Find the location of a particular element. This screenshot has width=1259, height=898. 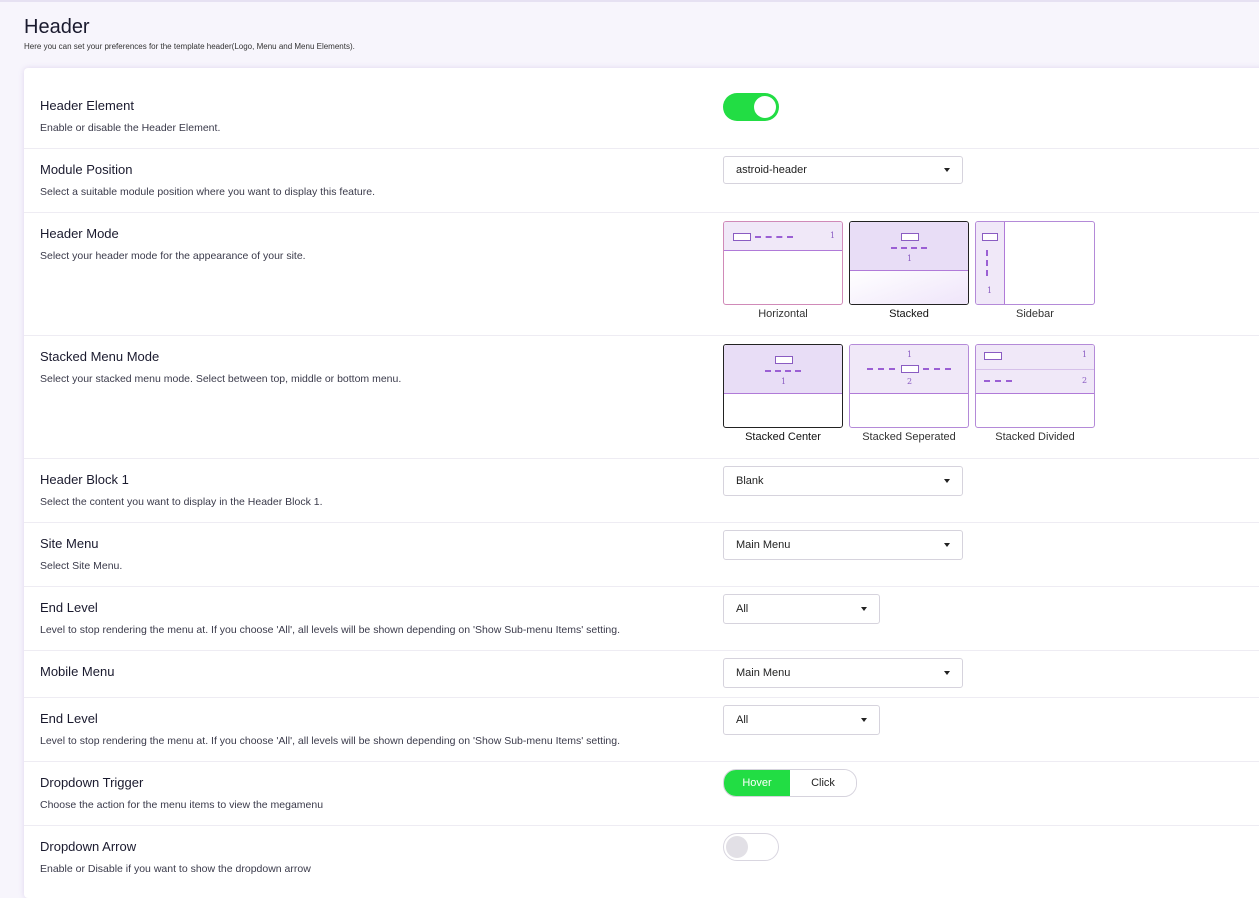

field-label: Module Position is located at coordinates (86, 169).